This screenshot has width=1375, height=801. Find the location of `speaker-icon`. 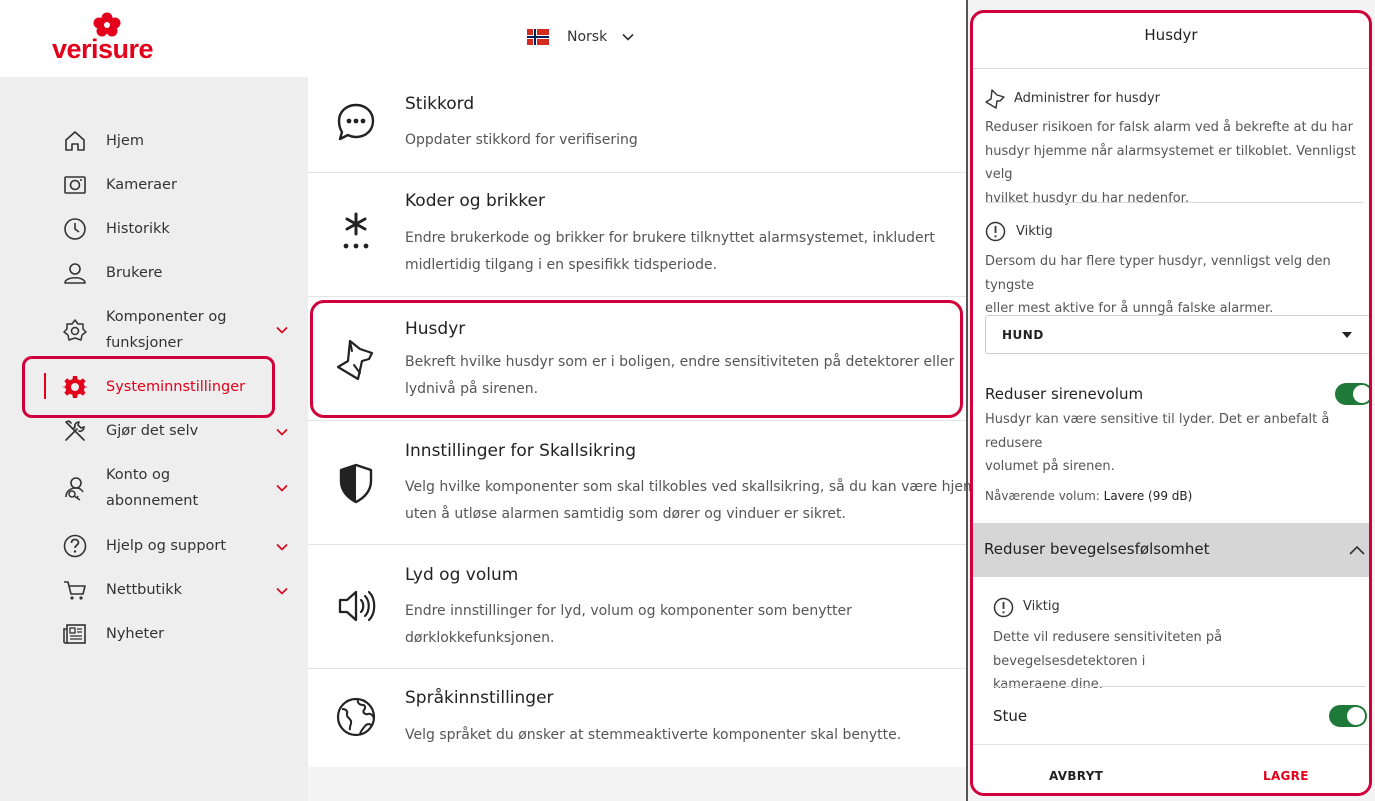

speaker-icon is located at coordinates (357, 606).